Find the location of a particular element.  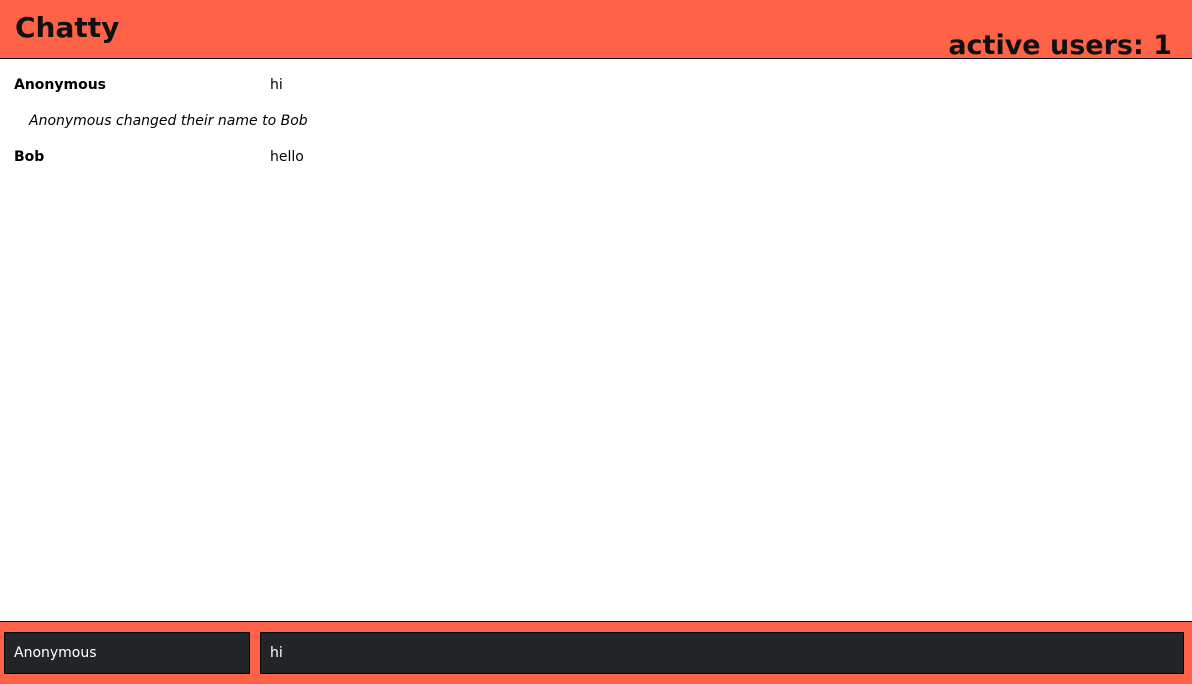

message-content: hello is located at coordinates (287, 157).